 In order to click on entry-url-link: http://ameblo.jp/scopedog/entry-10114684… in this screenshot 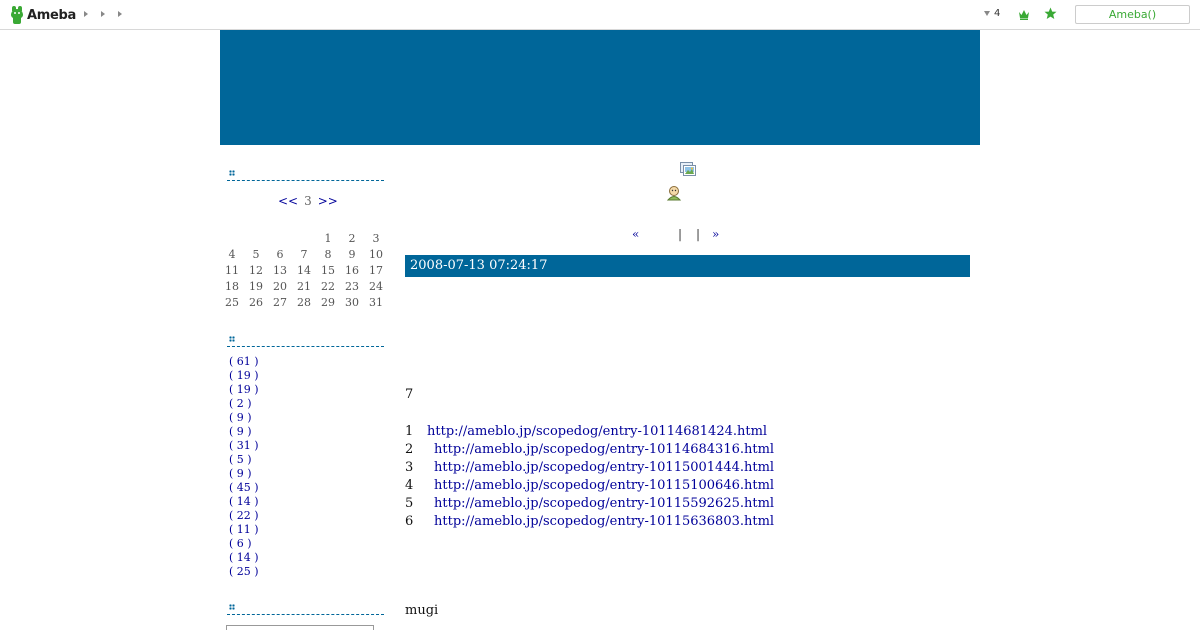, I will do `click(604, 450)`.